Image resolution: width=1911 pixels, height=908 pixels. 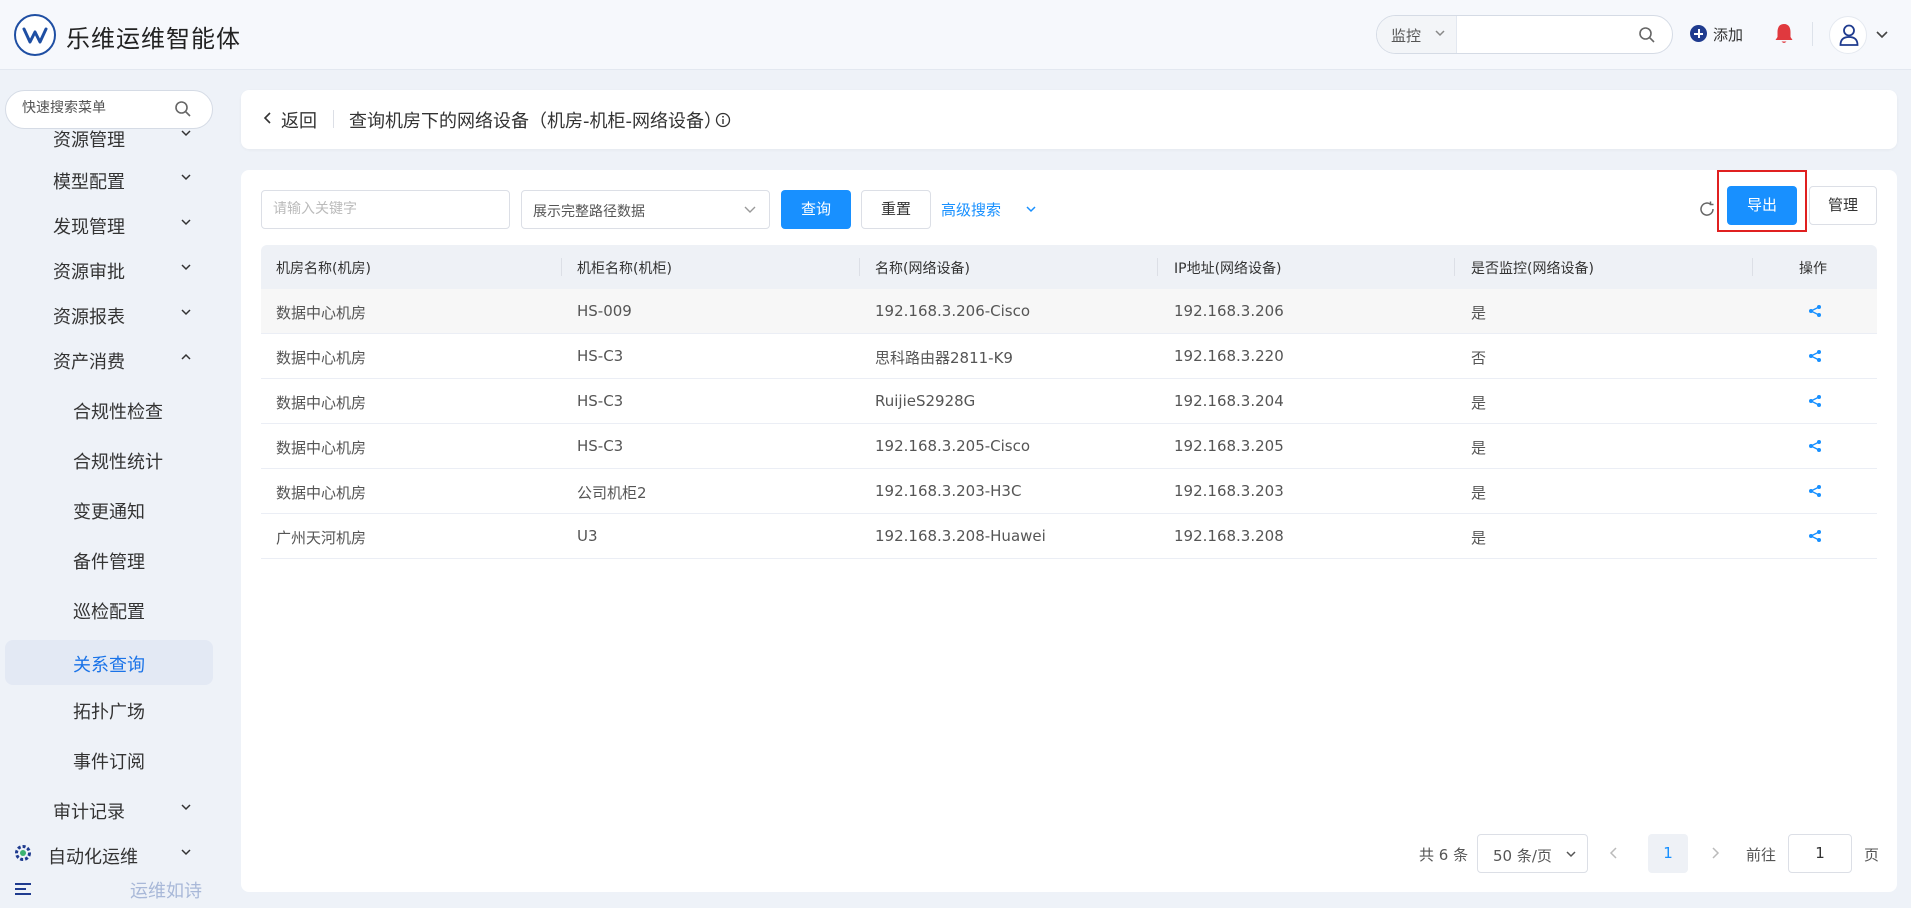 I want to click on plus-circle-icon, so click(x=1698, y=33).